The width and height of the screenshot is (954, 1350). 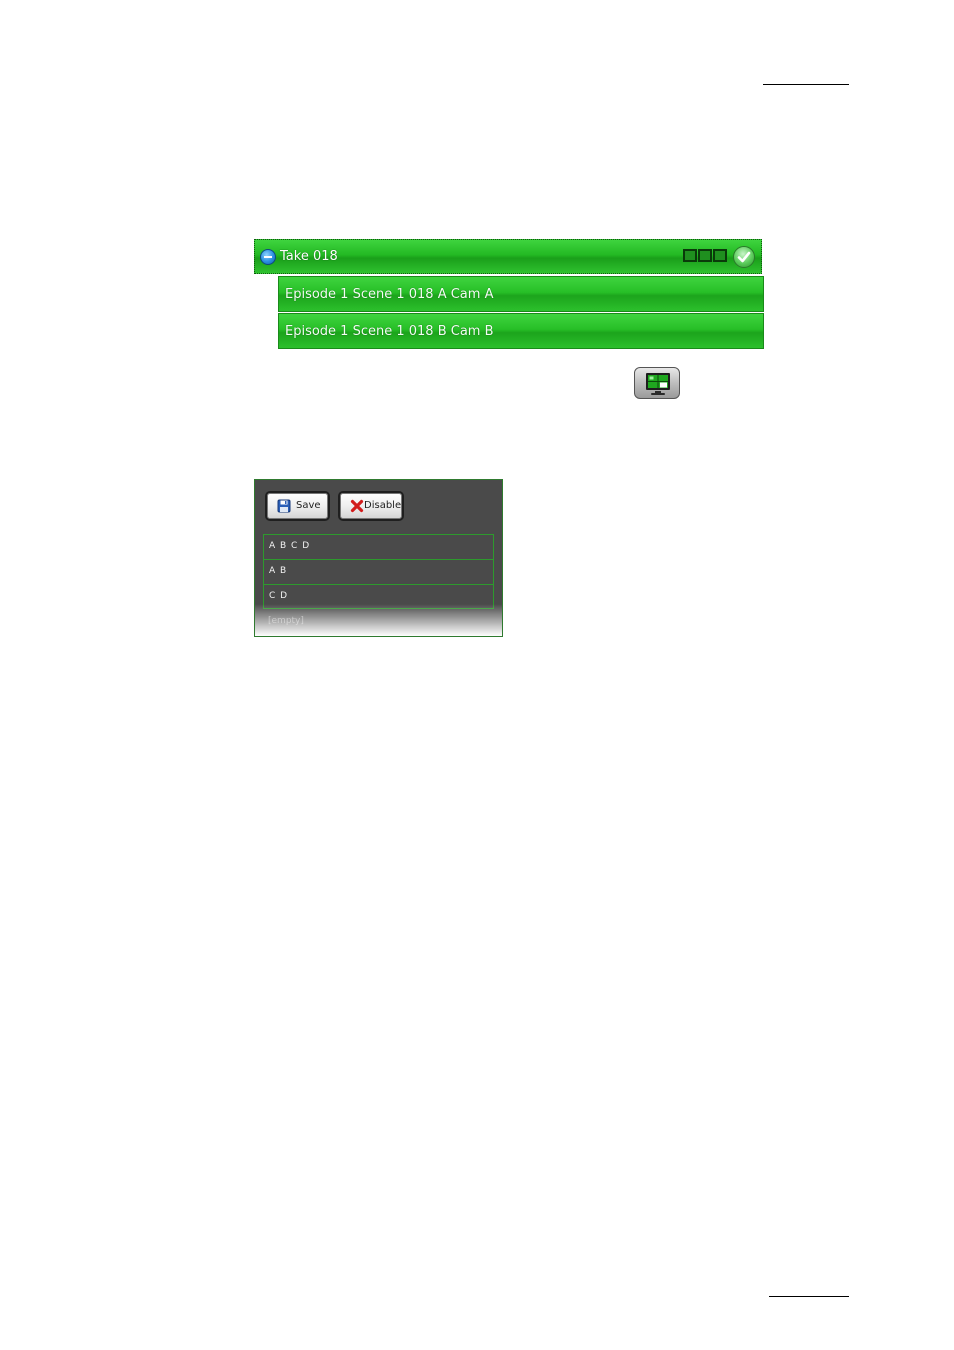 I want to click on footer-rule, so click(x=809, y=1296).